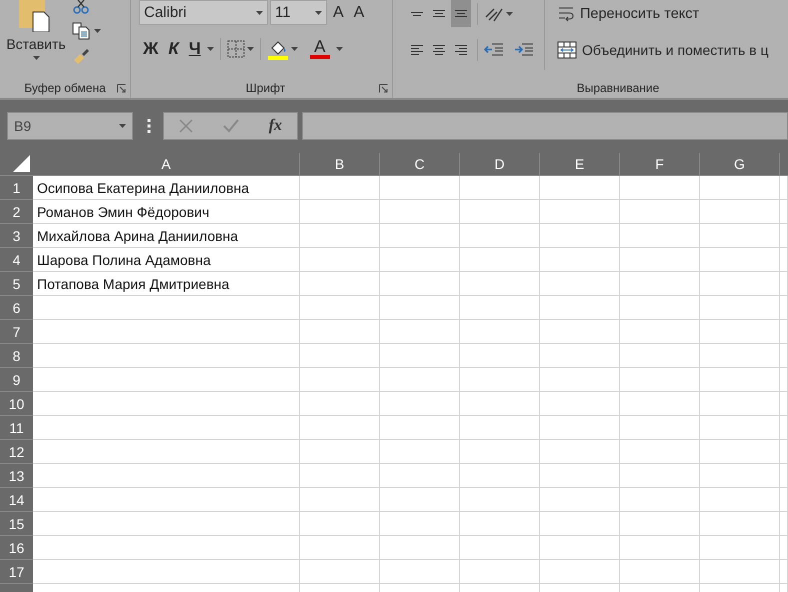 Image resolution: width=788 pixels, height=592 pixels. Describe the element at coordinates (81, 7) in the screenshot. I see `scissors-icon` at that location.